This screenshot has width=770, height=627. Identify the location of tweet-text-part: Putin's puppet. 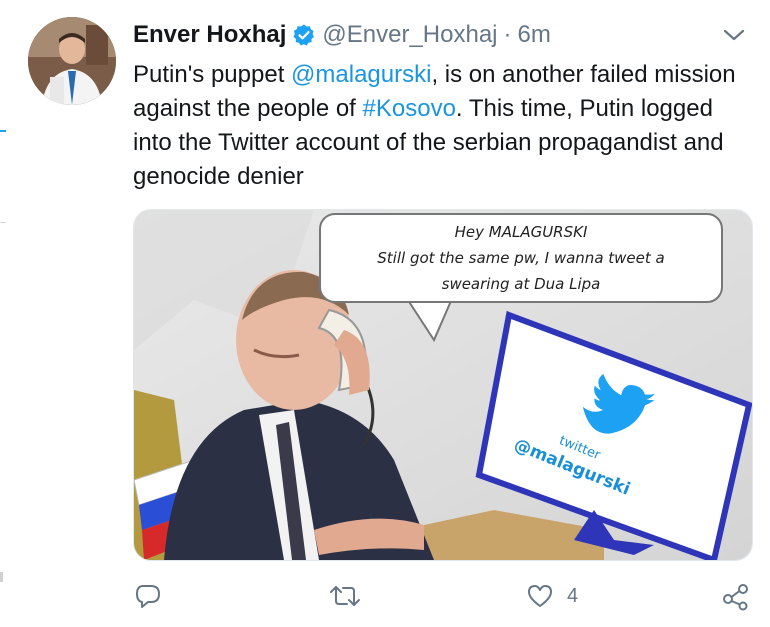
(212, 74).